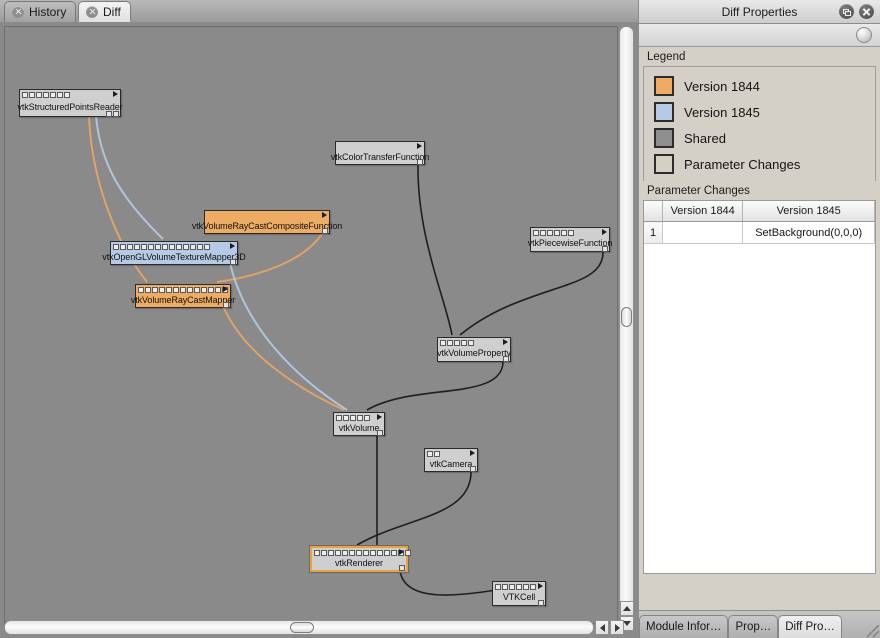 The height and width of the screenshot is (638, 880). What do you see at coordinates (703, 232) in the screenshot?
I see `table-cell` at bounding box center [703, 232].